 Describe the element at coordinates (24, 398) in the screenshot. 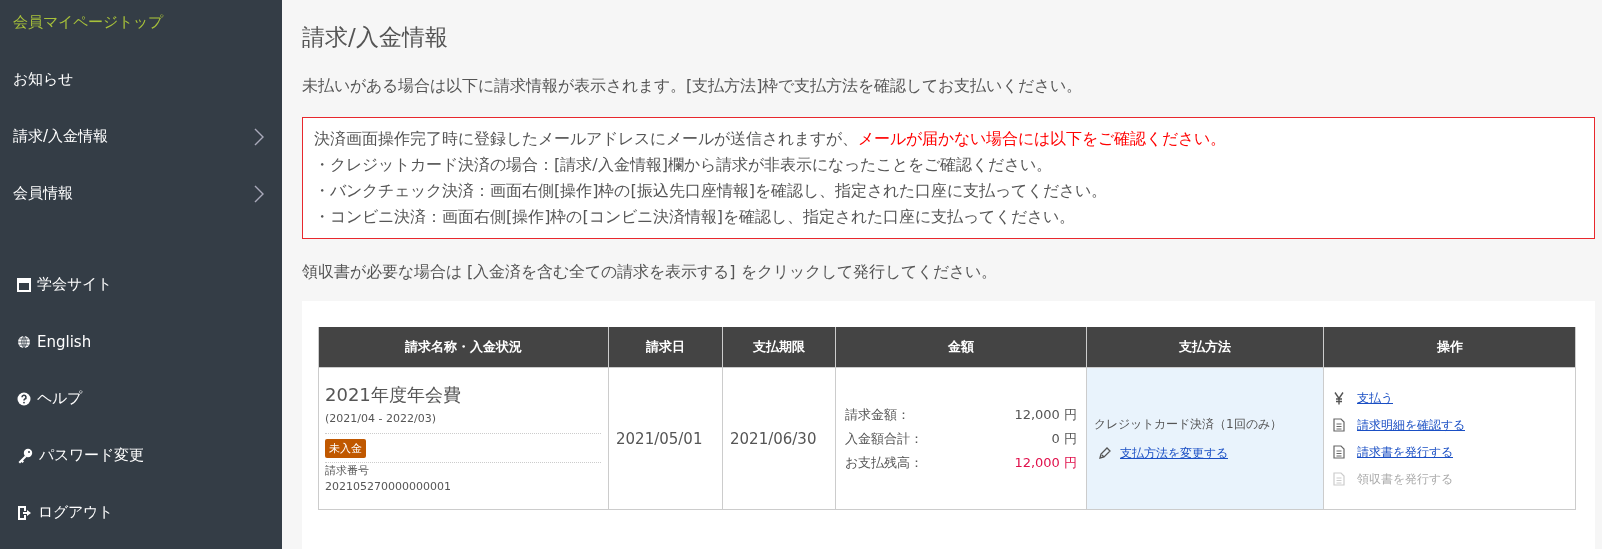

I see `help-icon` at that location.